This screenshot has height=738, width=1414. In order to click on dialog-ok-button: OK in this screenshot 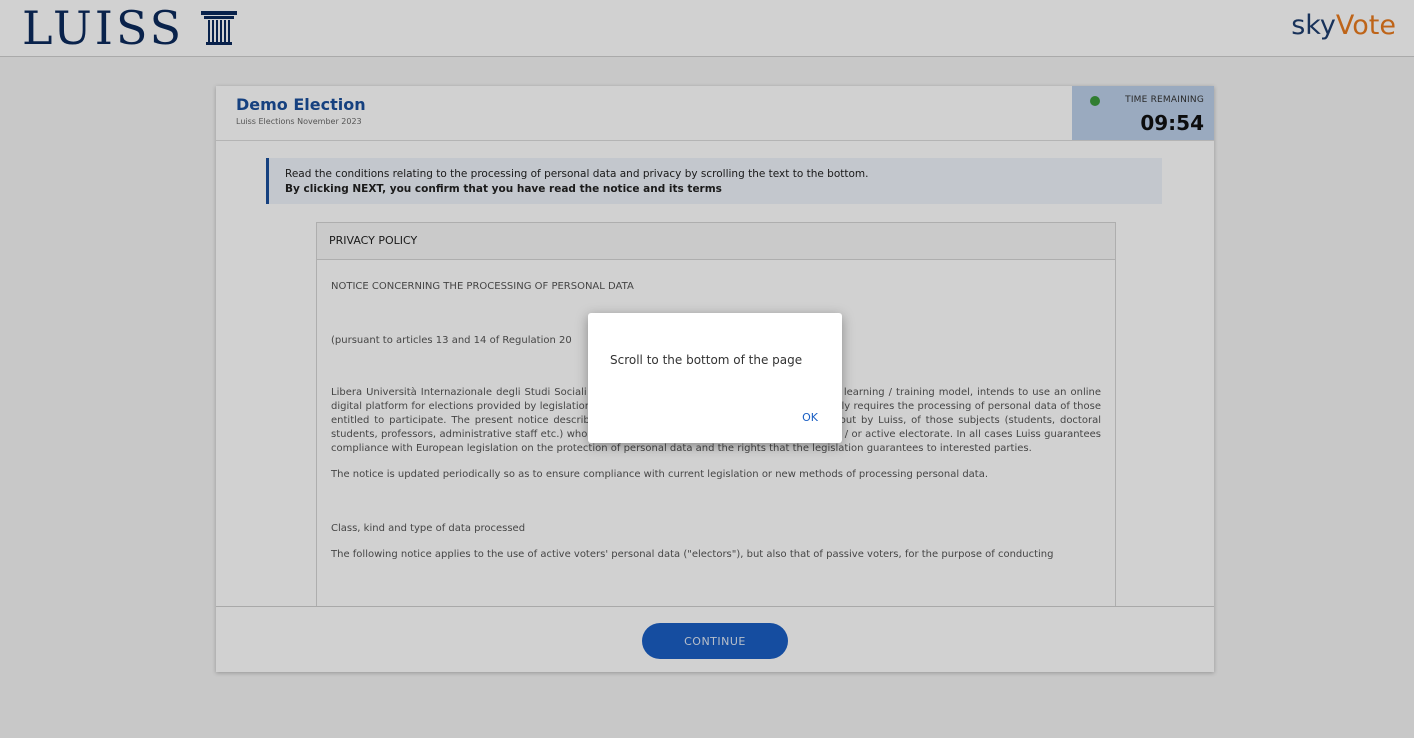, I will do `click(810, 417)`.